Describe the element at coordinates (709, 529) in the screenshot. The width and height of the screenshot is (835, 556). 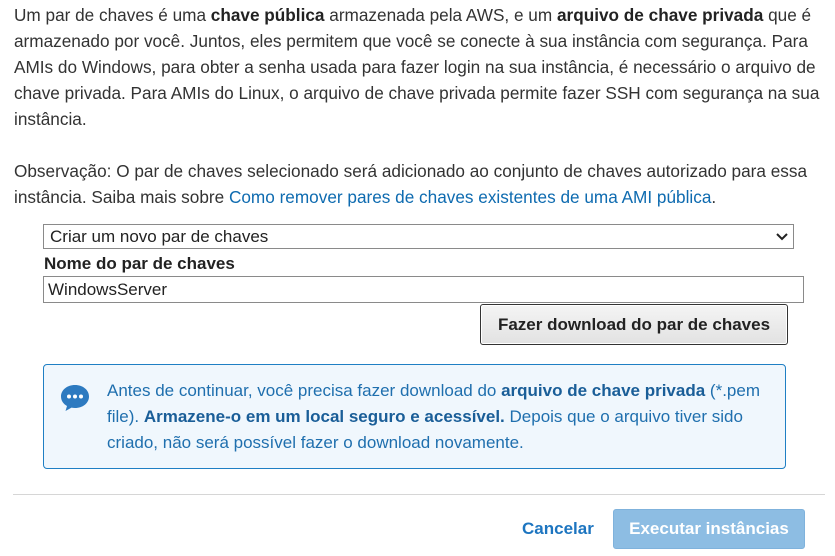
I see `launch-instances-button: Executar instâncias` at that location.